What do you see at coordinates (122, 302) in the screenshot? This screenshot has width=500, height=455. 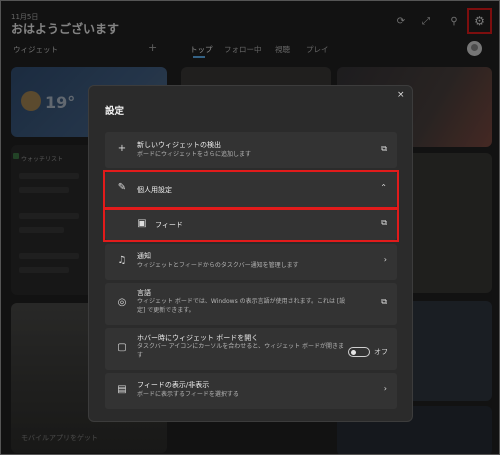 I see `globe-icon: ◎` at bounding box center [122, 302].